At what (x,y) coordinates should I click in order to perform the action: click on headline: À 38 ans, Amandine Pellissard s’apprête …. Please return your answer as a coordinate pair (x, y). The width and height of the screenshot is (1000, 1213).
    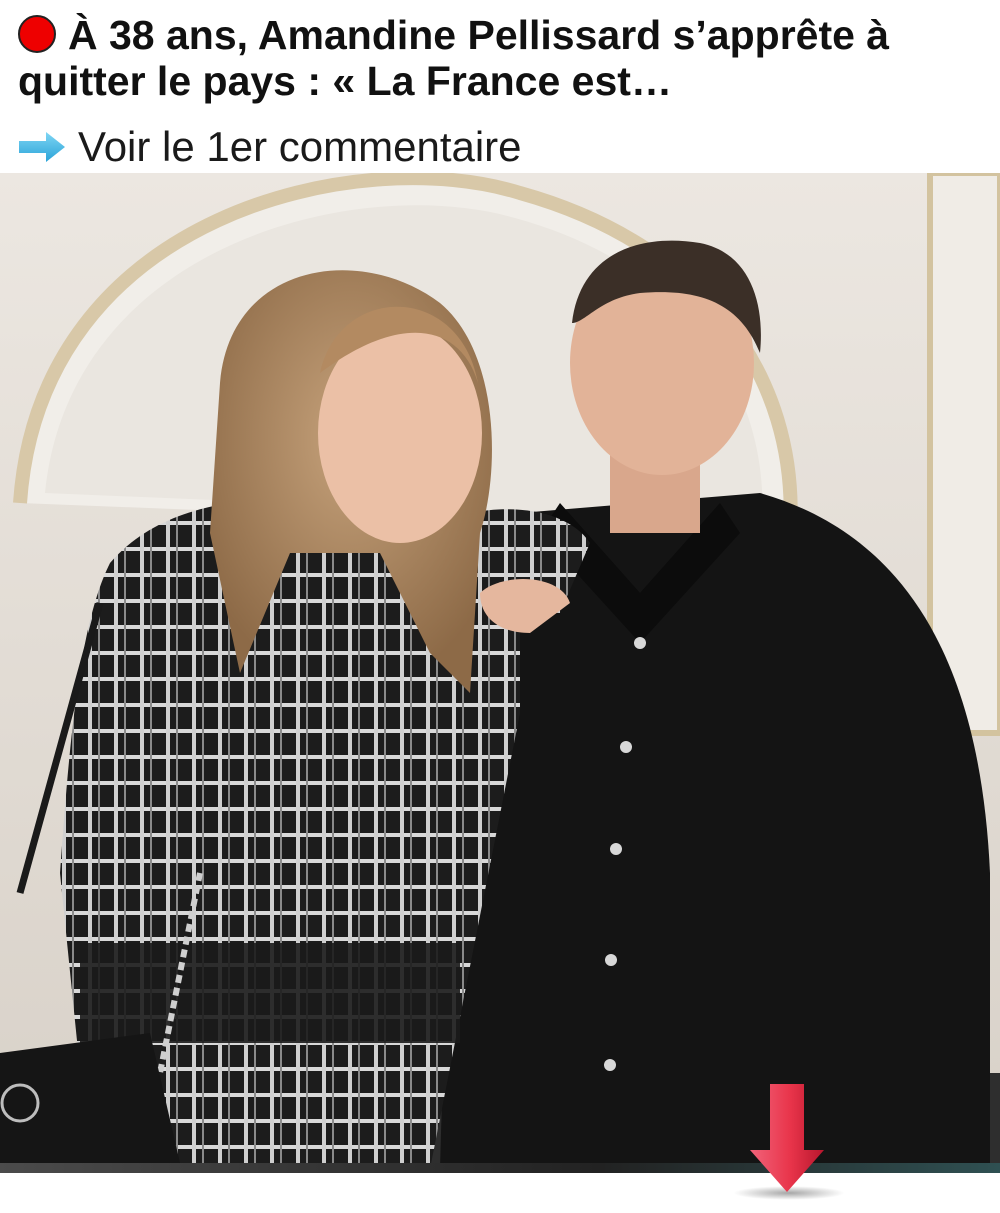
    Looking at the image, I should click on (503, 58).